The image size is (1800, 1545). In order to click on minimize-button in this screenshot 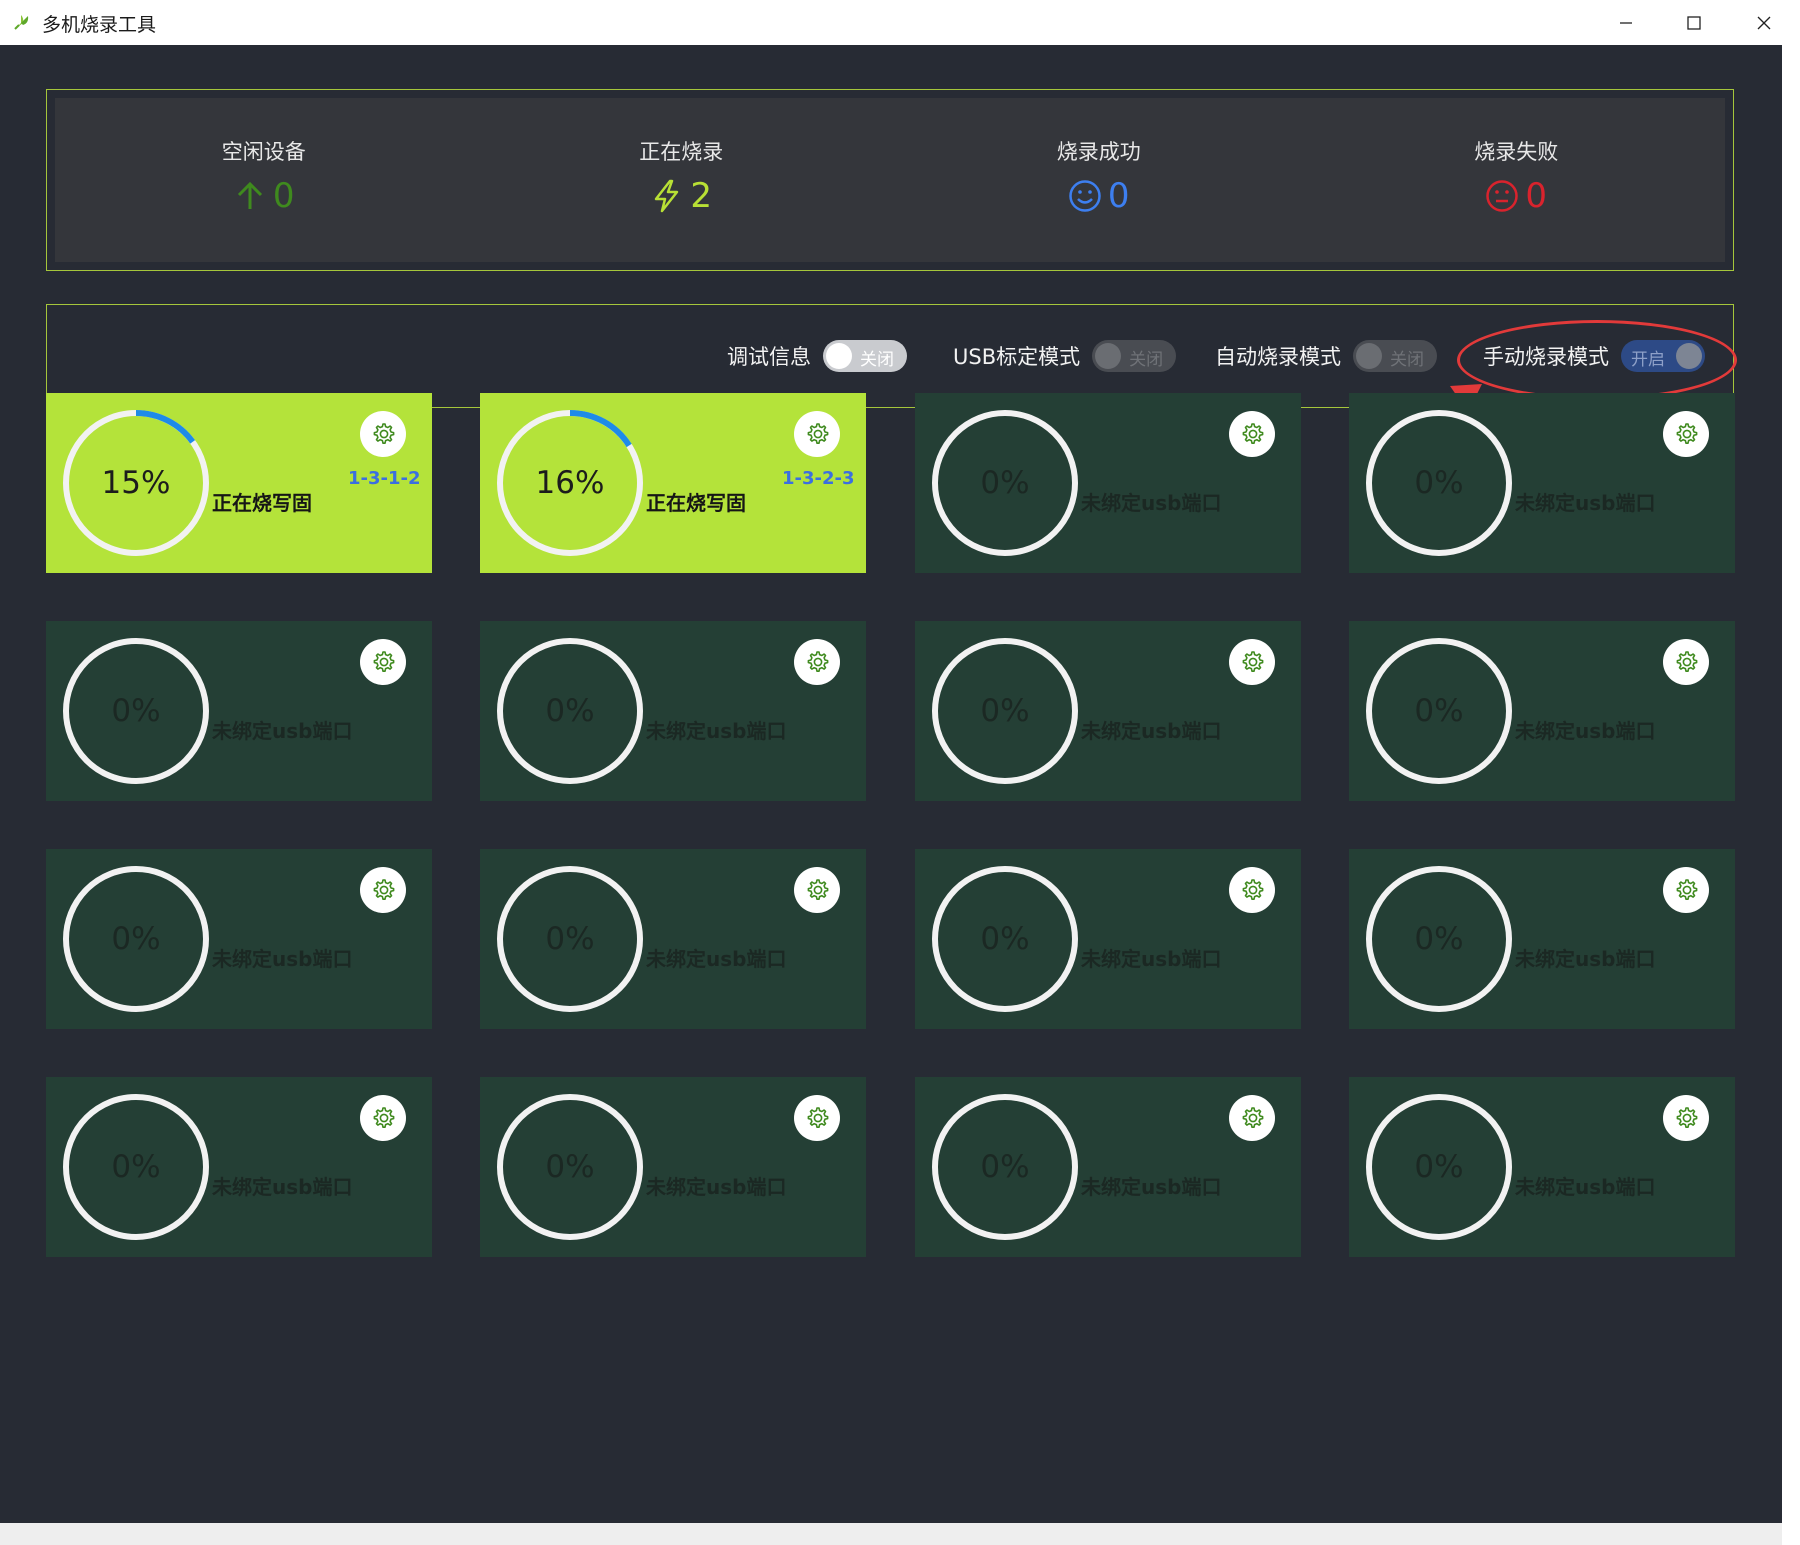, I will do `click(1626, 22)`.